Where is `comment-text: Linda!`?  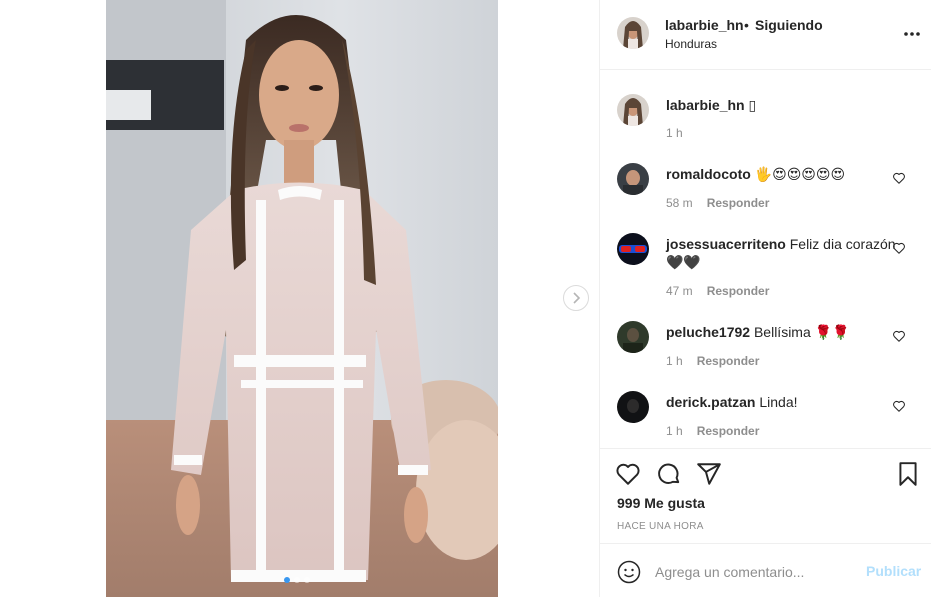
comment-text: Linda! is located at coordinates (778, 402).